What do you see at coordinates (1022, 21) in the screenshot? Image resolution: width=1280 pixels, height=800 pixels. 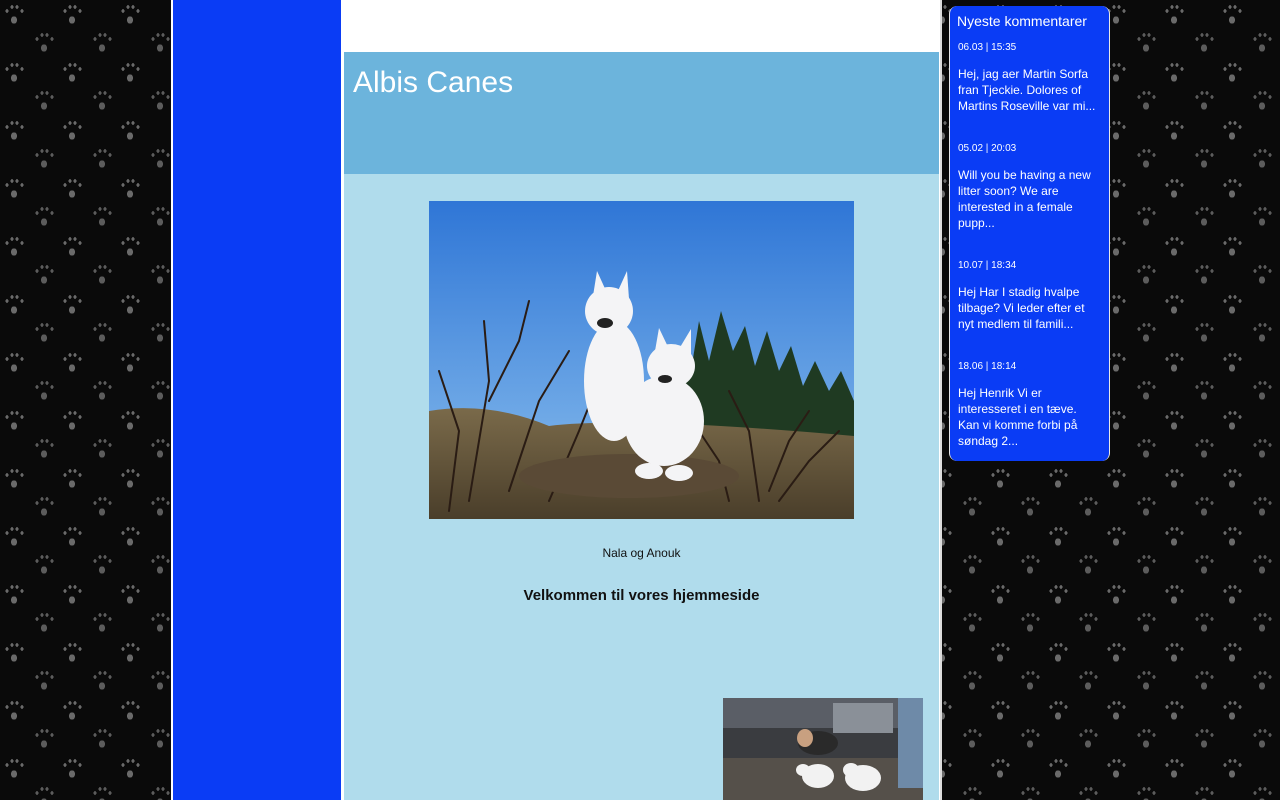 I see `comments-title: Nyeste kommentarer` at bounding box center [1022, 21].